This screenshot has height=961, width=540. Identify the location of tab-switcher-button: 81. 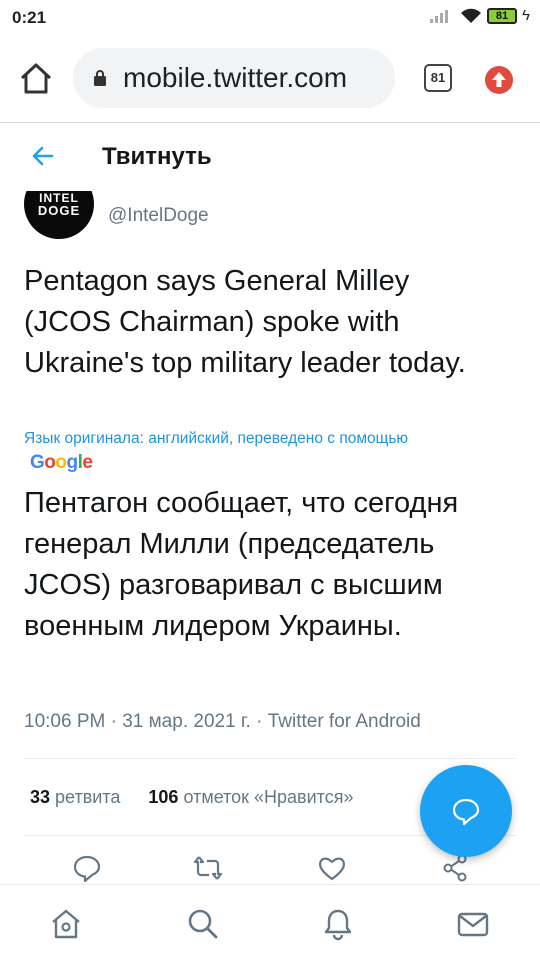
(438, 78).